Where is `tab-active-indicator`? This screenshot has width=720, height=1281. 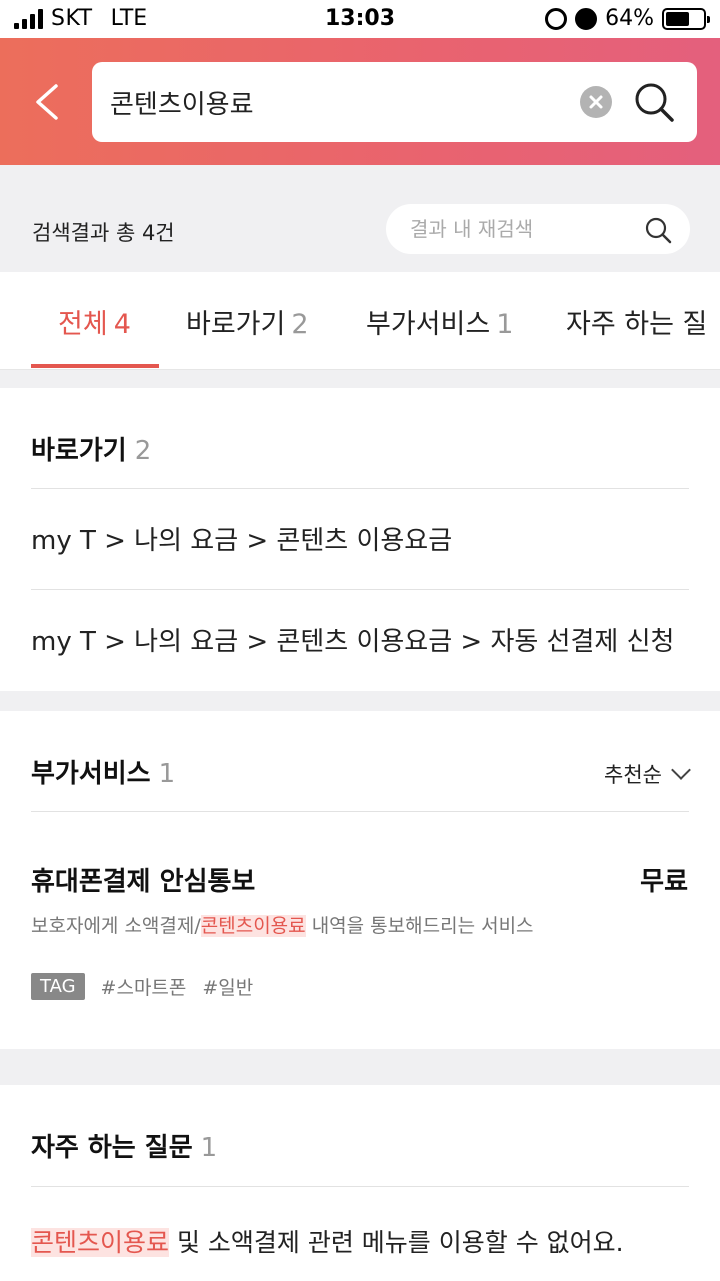
tab-active-indicator is located at coordinates (95, 366).